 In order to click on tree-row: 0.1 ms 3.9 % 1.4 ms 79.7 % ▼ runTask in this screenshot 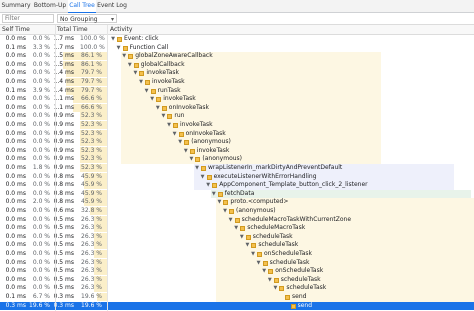, I will do `click(237, 90)`.